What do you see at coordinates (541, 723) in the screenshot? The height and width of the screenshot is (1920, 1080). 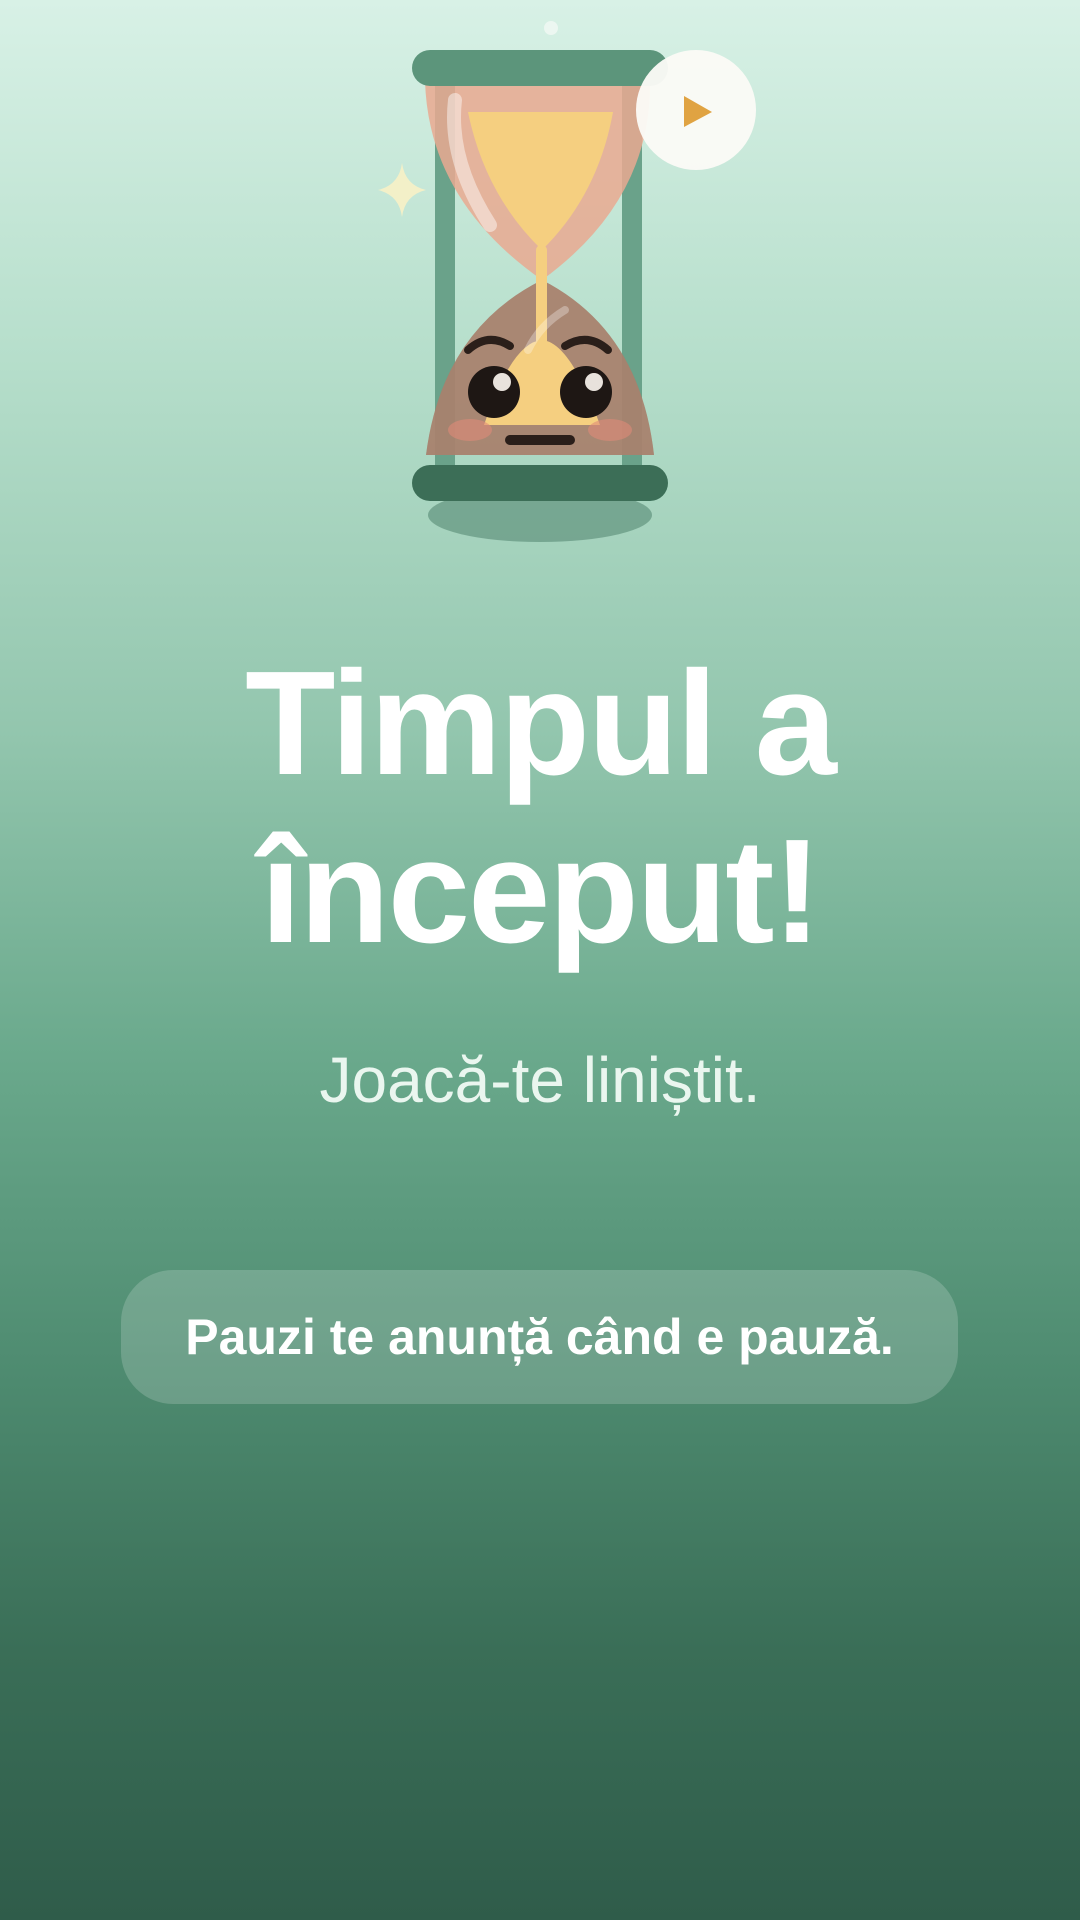 I see `page-title-line-1: Timpul a` at bounding box center [541, 723].